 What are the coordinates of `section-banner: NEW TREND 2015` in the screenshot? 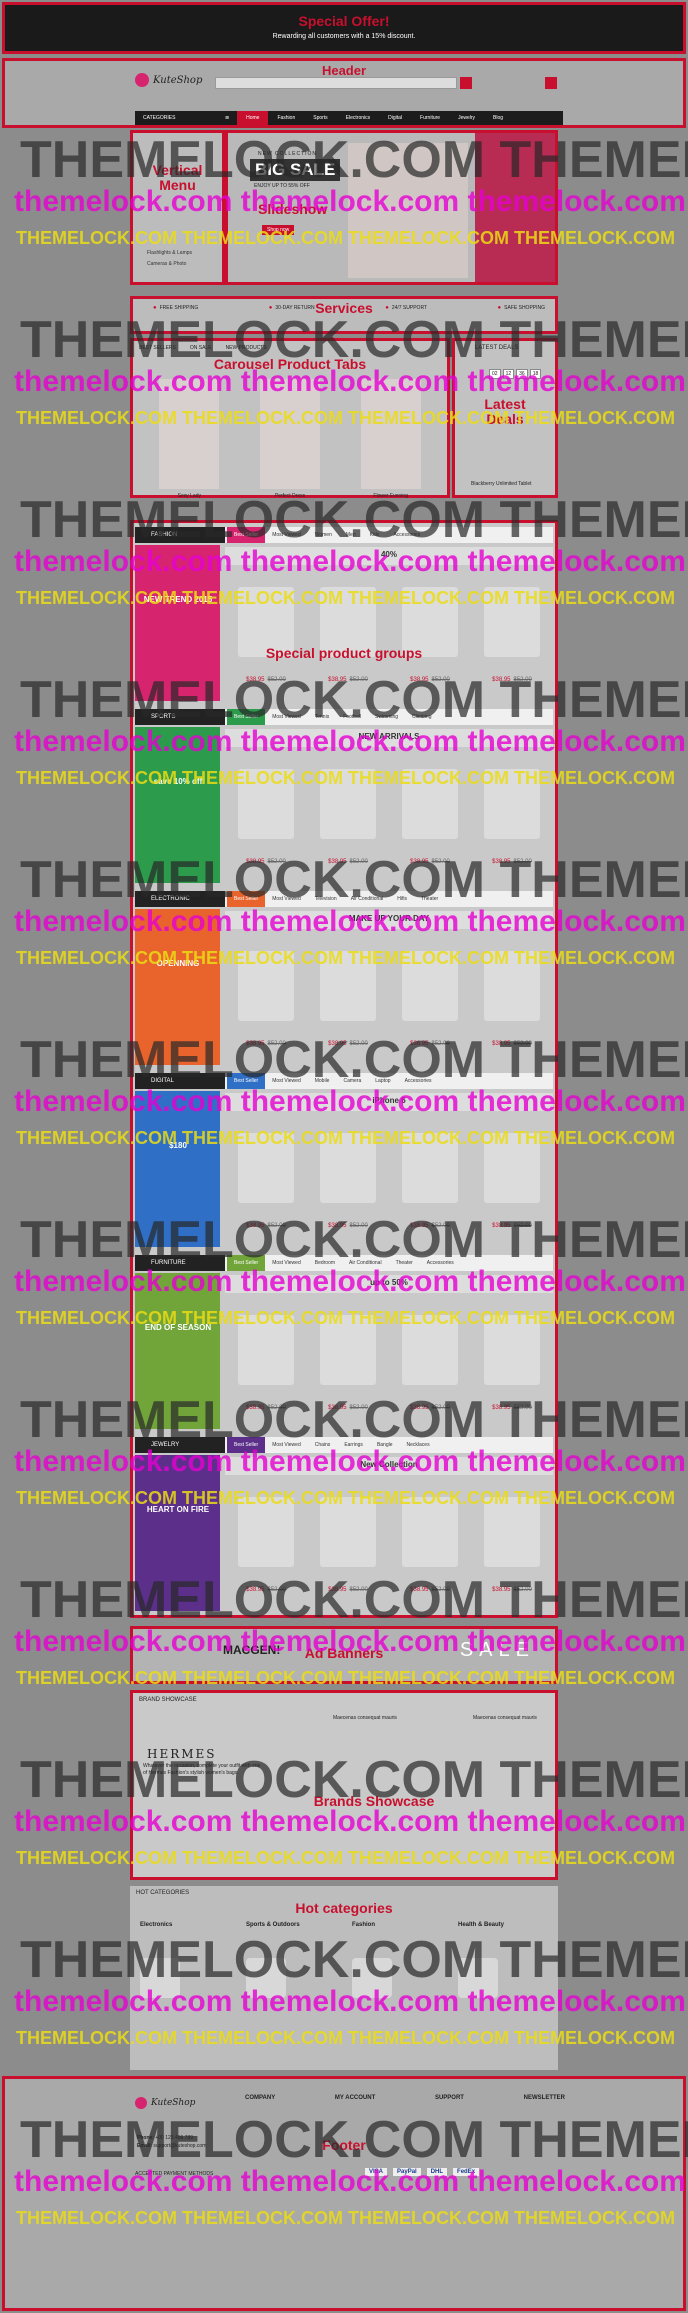 It's located at (177, 623).